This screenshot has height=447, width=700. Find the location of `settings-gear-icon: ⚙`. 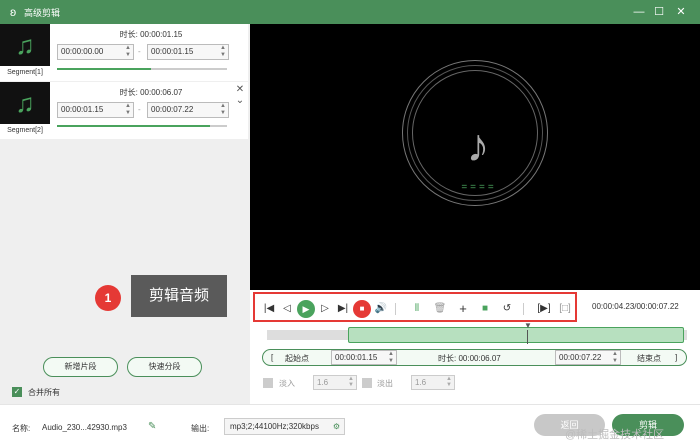

settings-gear-icon: ⚙ is located at coordinates (336, 426).